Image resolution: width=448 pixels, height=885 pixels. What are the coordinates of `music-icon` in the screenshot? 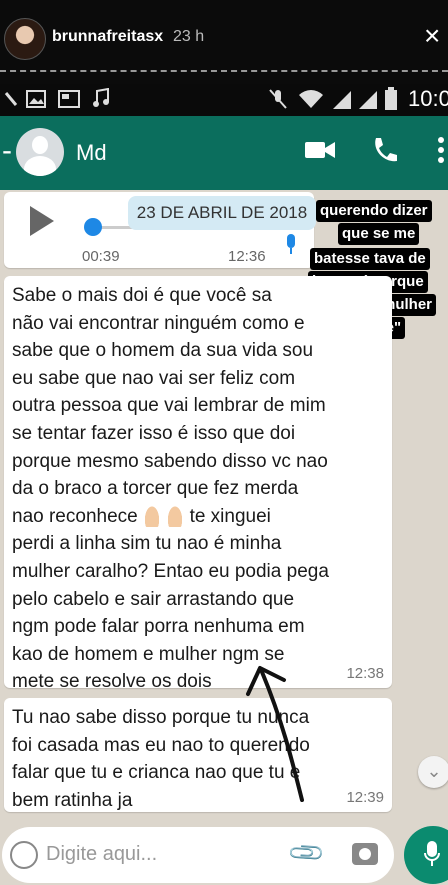 It's located at (101, 97).